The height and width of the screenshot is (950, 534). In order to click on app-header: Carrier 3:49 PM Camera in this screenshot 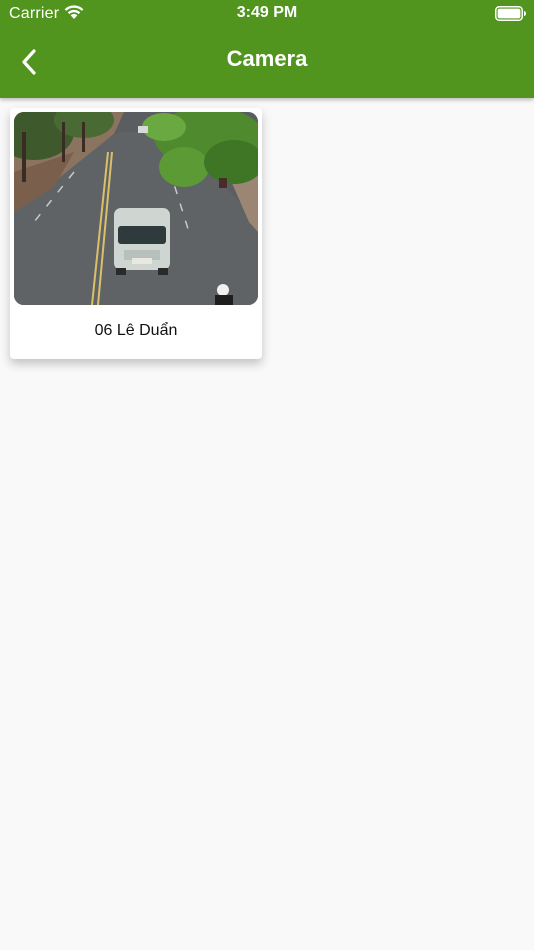, I will do `click(267, 49)`.